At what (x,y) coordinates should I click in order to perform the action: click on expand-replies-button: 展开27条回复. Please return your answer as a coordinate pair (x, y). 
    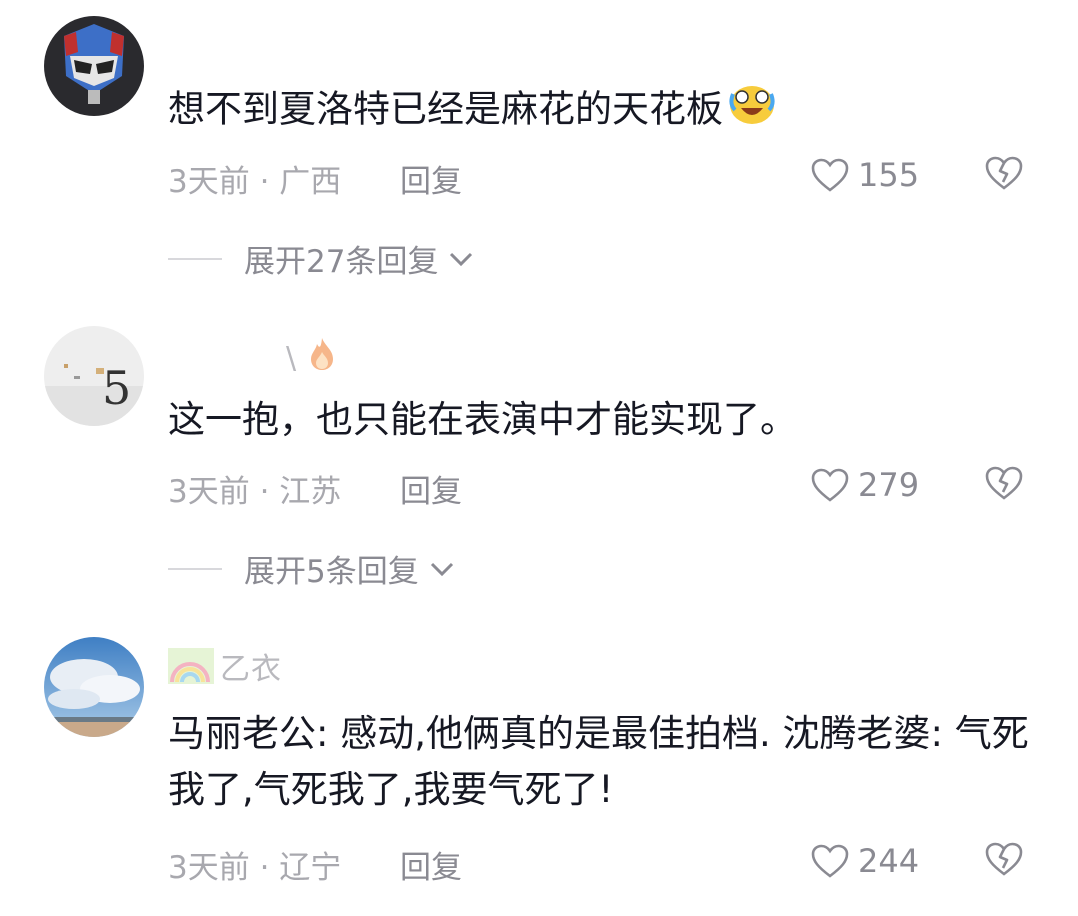
    Looking at the image, I should click on (321, 258).